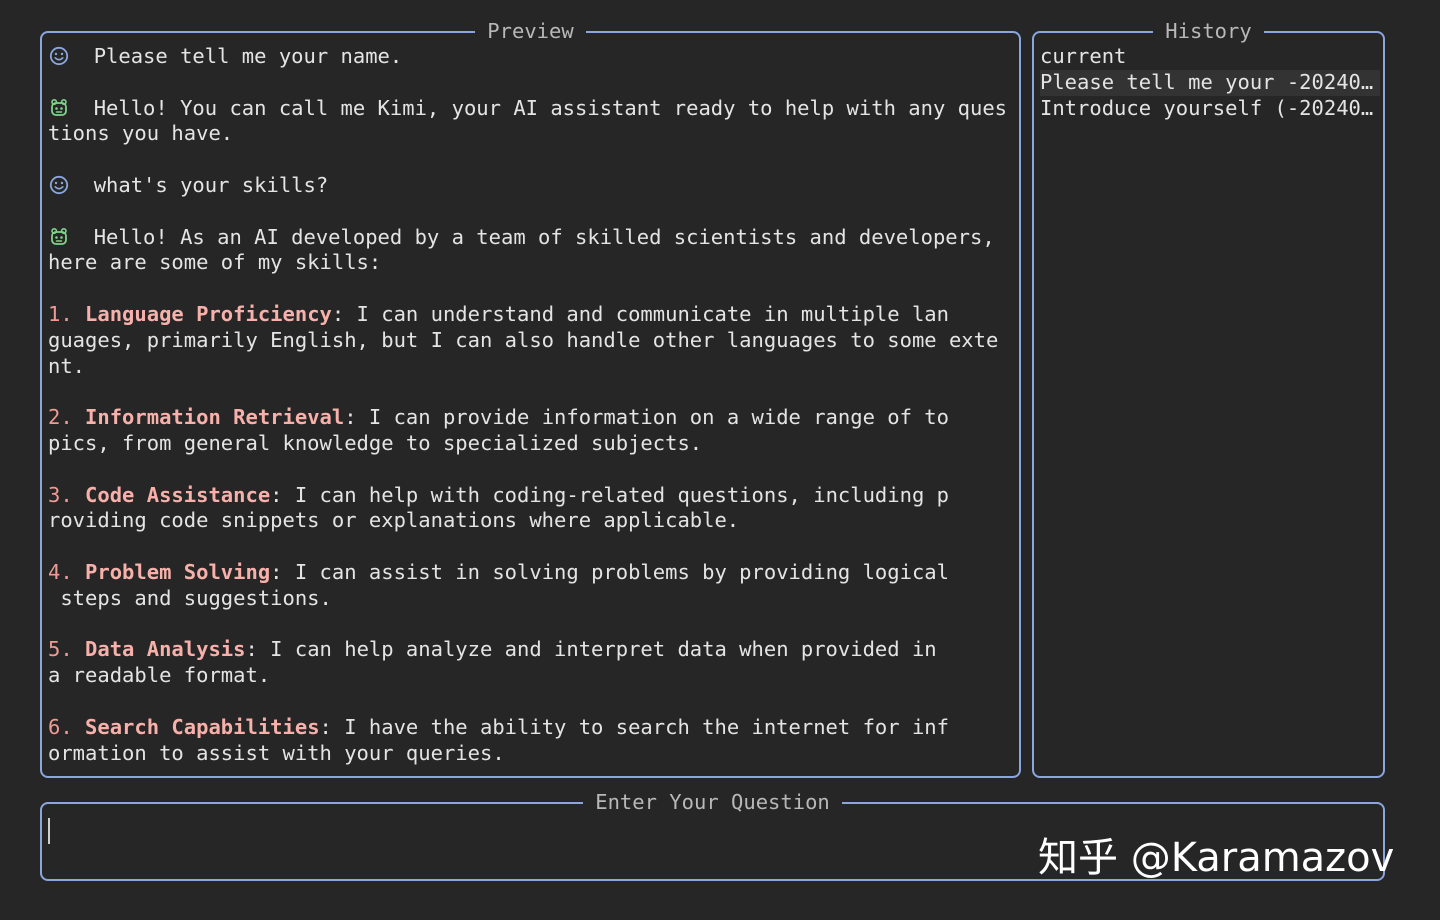  Describe the element at coordinates (1210, 57) in the screenshot. I see `history-item: current` at that location.